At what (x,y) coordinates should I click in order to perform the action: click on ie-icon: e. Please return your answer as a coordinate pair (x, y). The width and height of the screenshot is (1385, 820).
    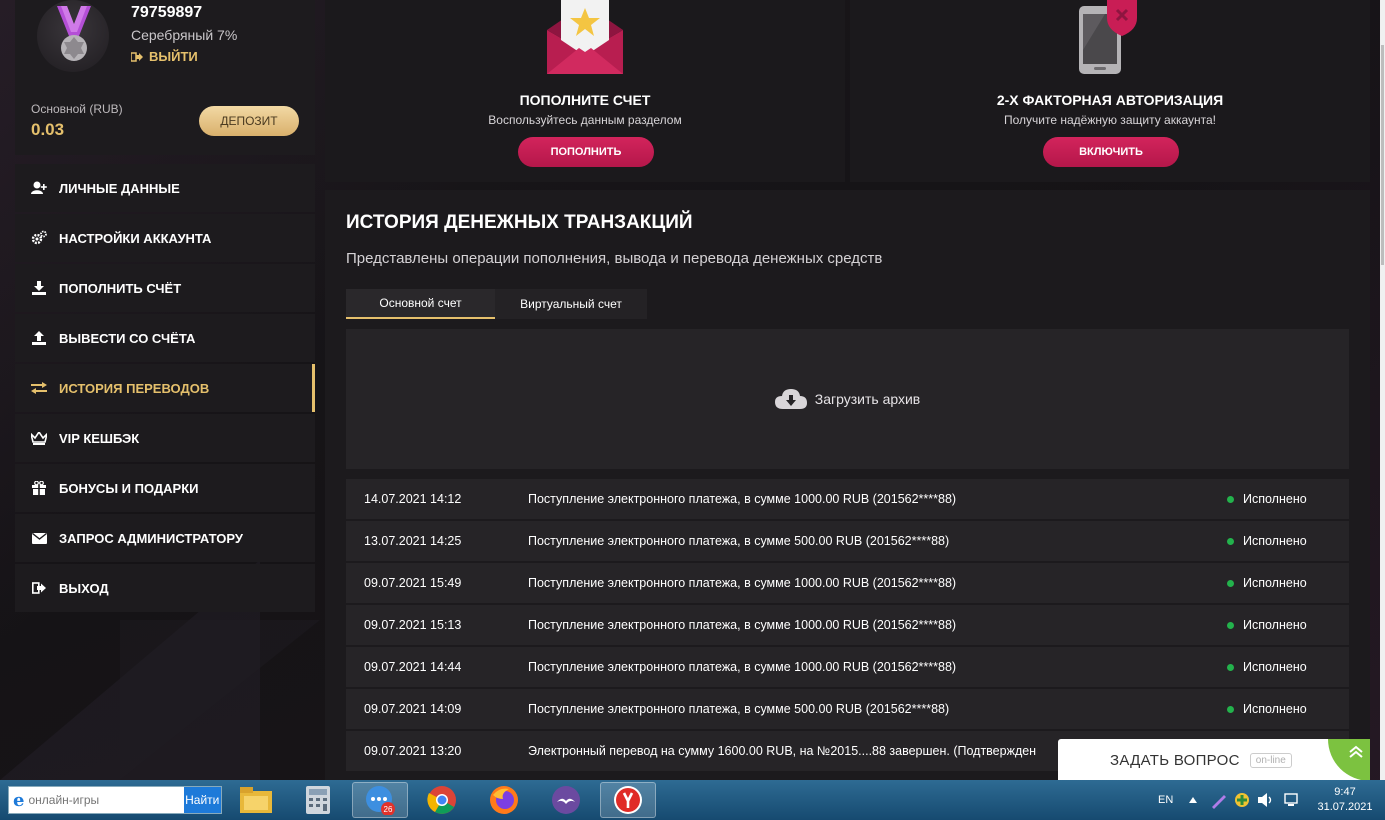
    Looking at the image, I should click on (19, 800).